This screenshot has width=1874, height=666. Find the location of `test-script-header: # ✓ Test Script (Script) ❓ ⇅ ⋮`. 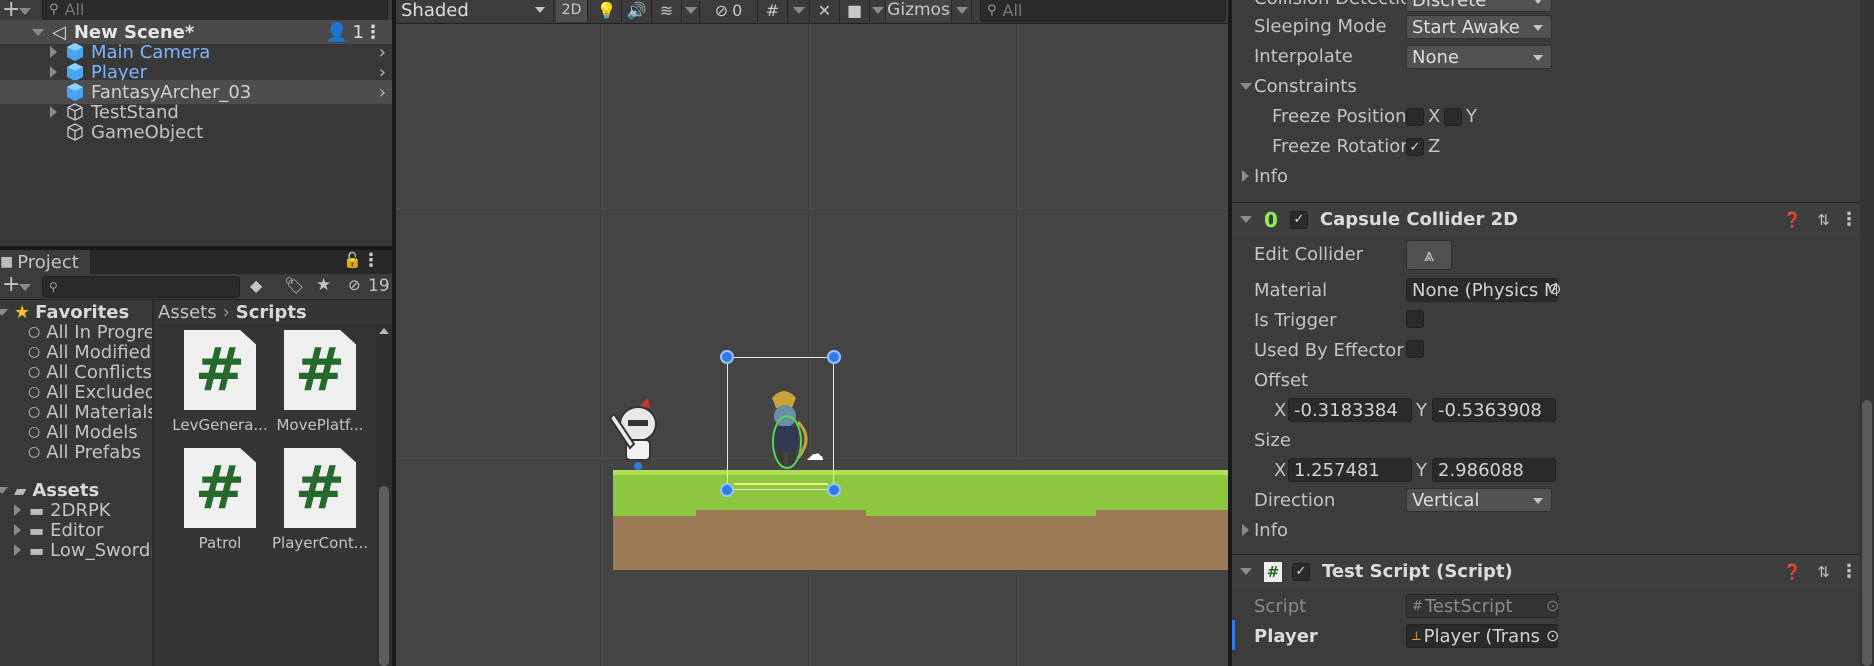

test-script-header: # ✓ Test Script (Script) ❓ ⇅ ⋮ is located at coordinates (1553, 571).